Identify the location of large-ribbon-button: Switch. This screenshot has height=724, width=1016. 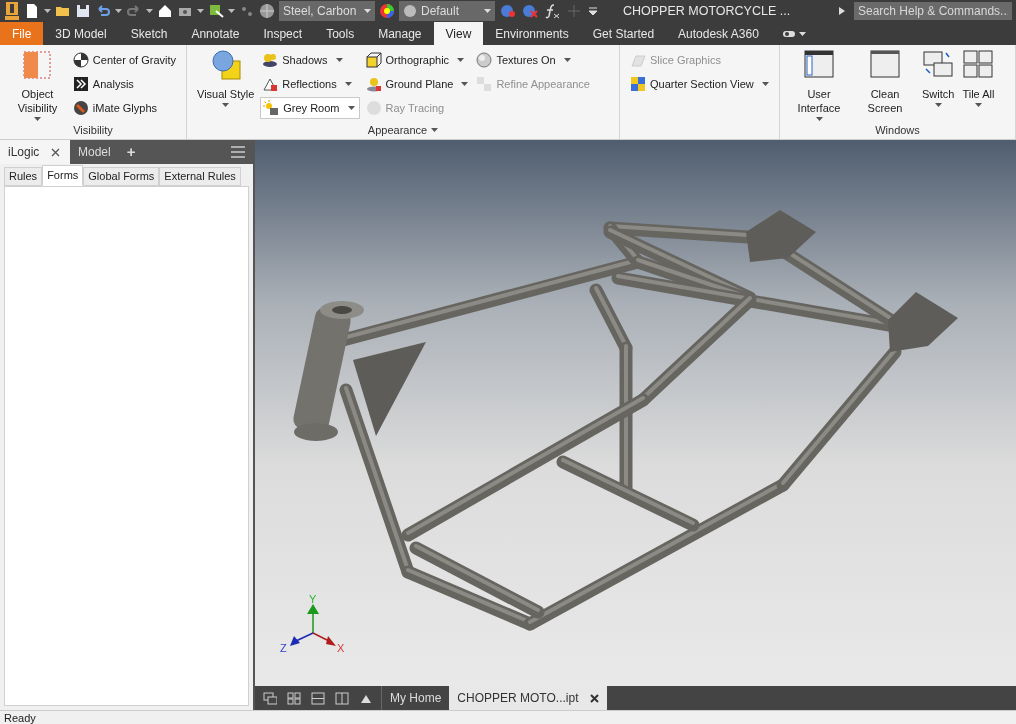
(938, 85).